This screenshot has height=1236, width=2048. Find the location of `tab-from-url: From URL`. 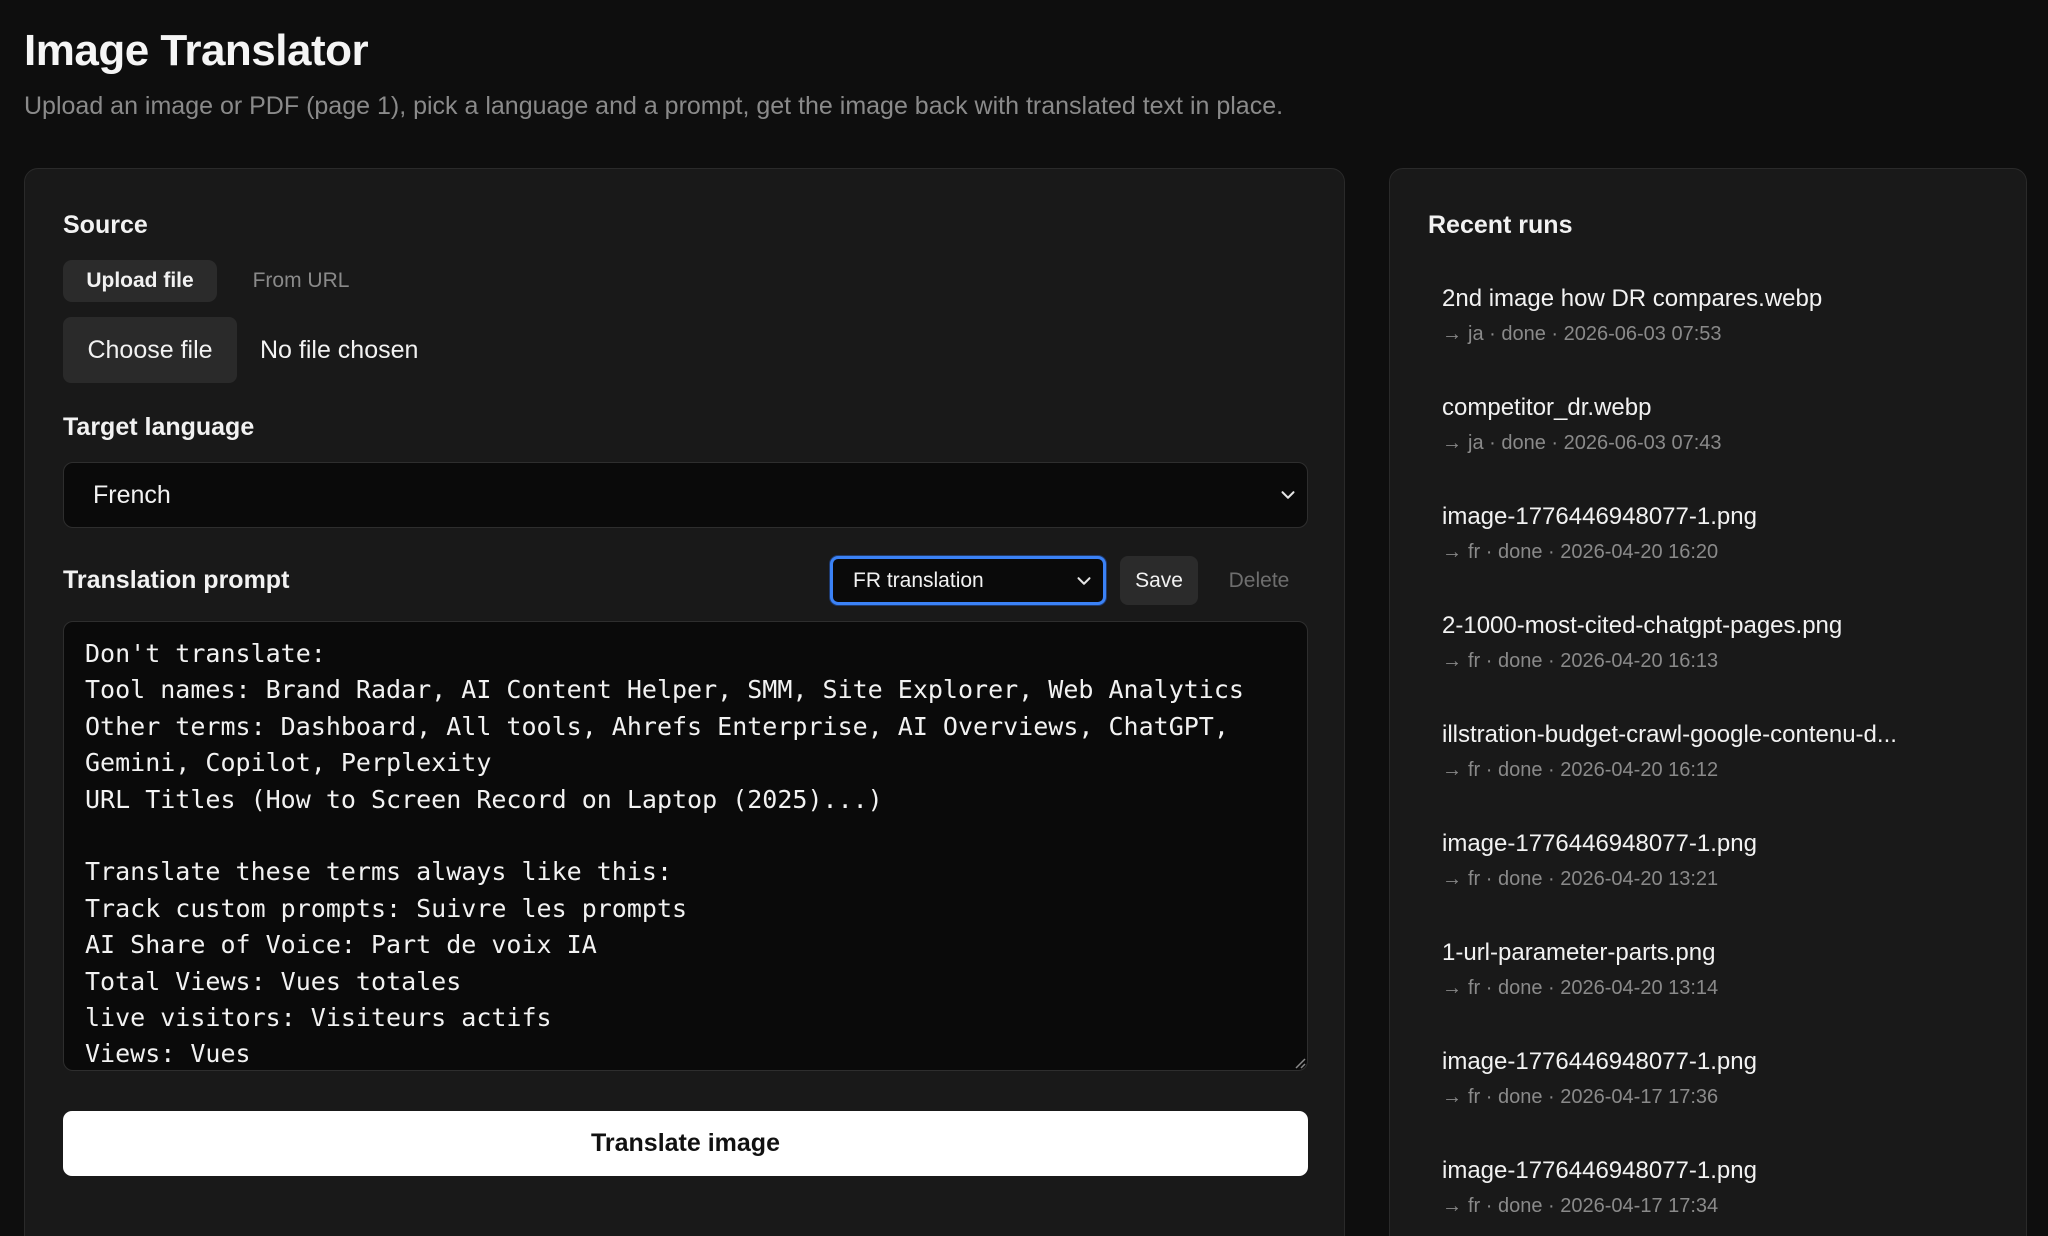

tab-from-url: From URL is located at coordinates (301, 281).